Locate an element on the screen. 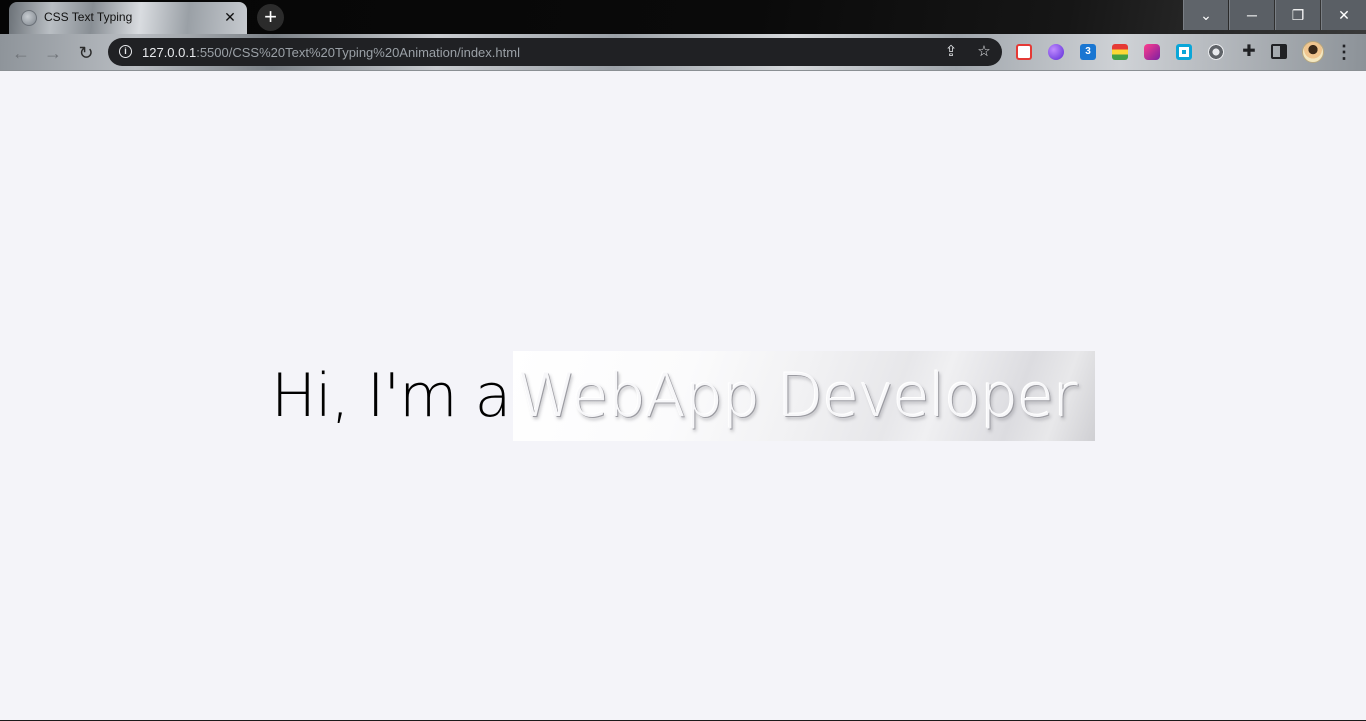 The width and height of the screenshot is (1366, 721). restore-button: ❐ is located at coordinates (1297, 15).